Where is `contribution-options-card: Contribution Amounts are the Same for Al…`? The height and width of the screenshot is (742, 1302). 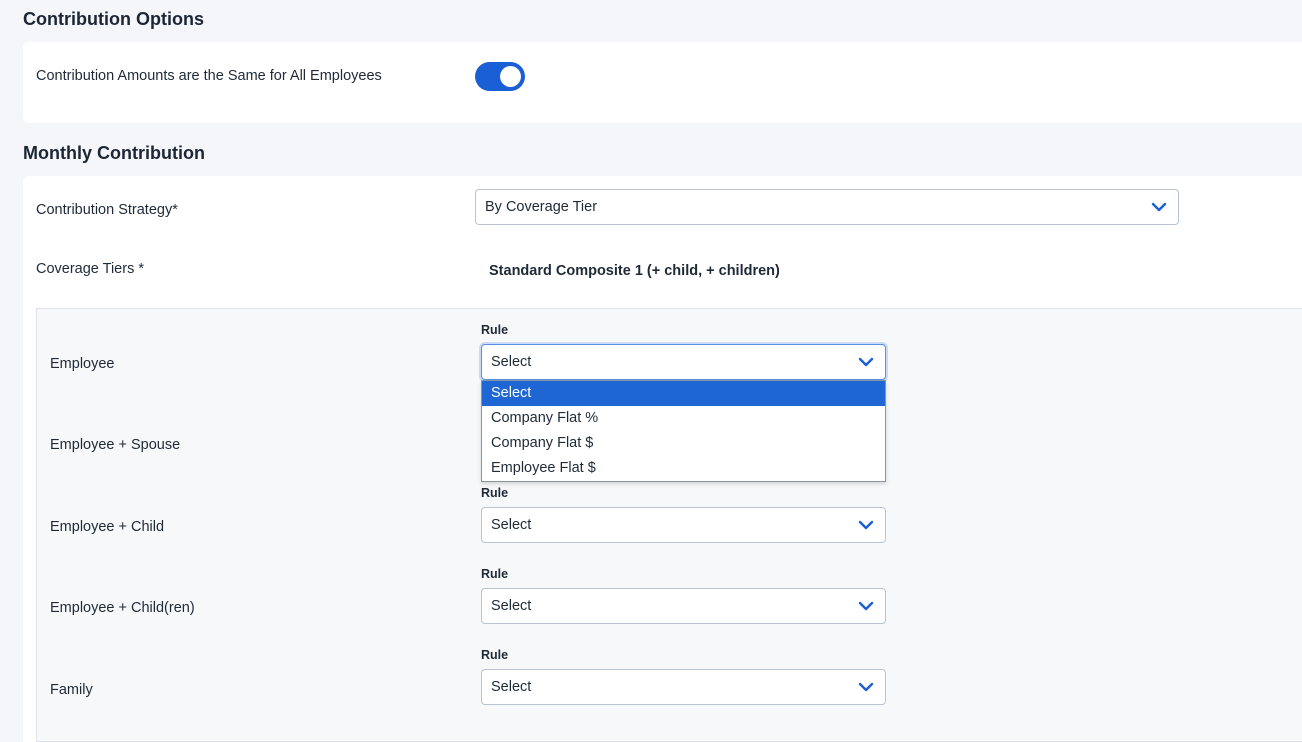 contribution-options-card: Contribution Amounts are the Same for Al… is located at coordinates (662, 82).